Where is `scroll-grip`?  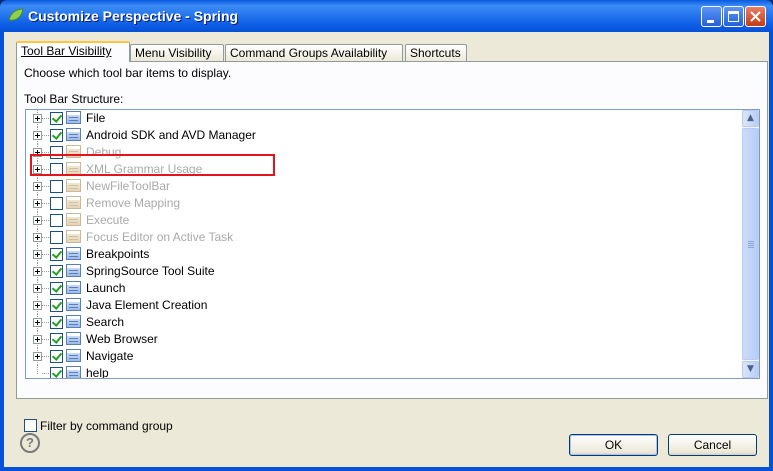
scroll-grip is located at coordinates (751, 241).